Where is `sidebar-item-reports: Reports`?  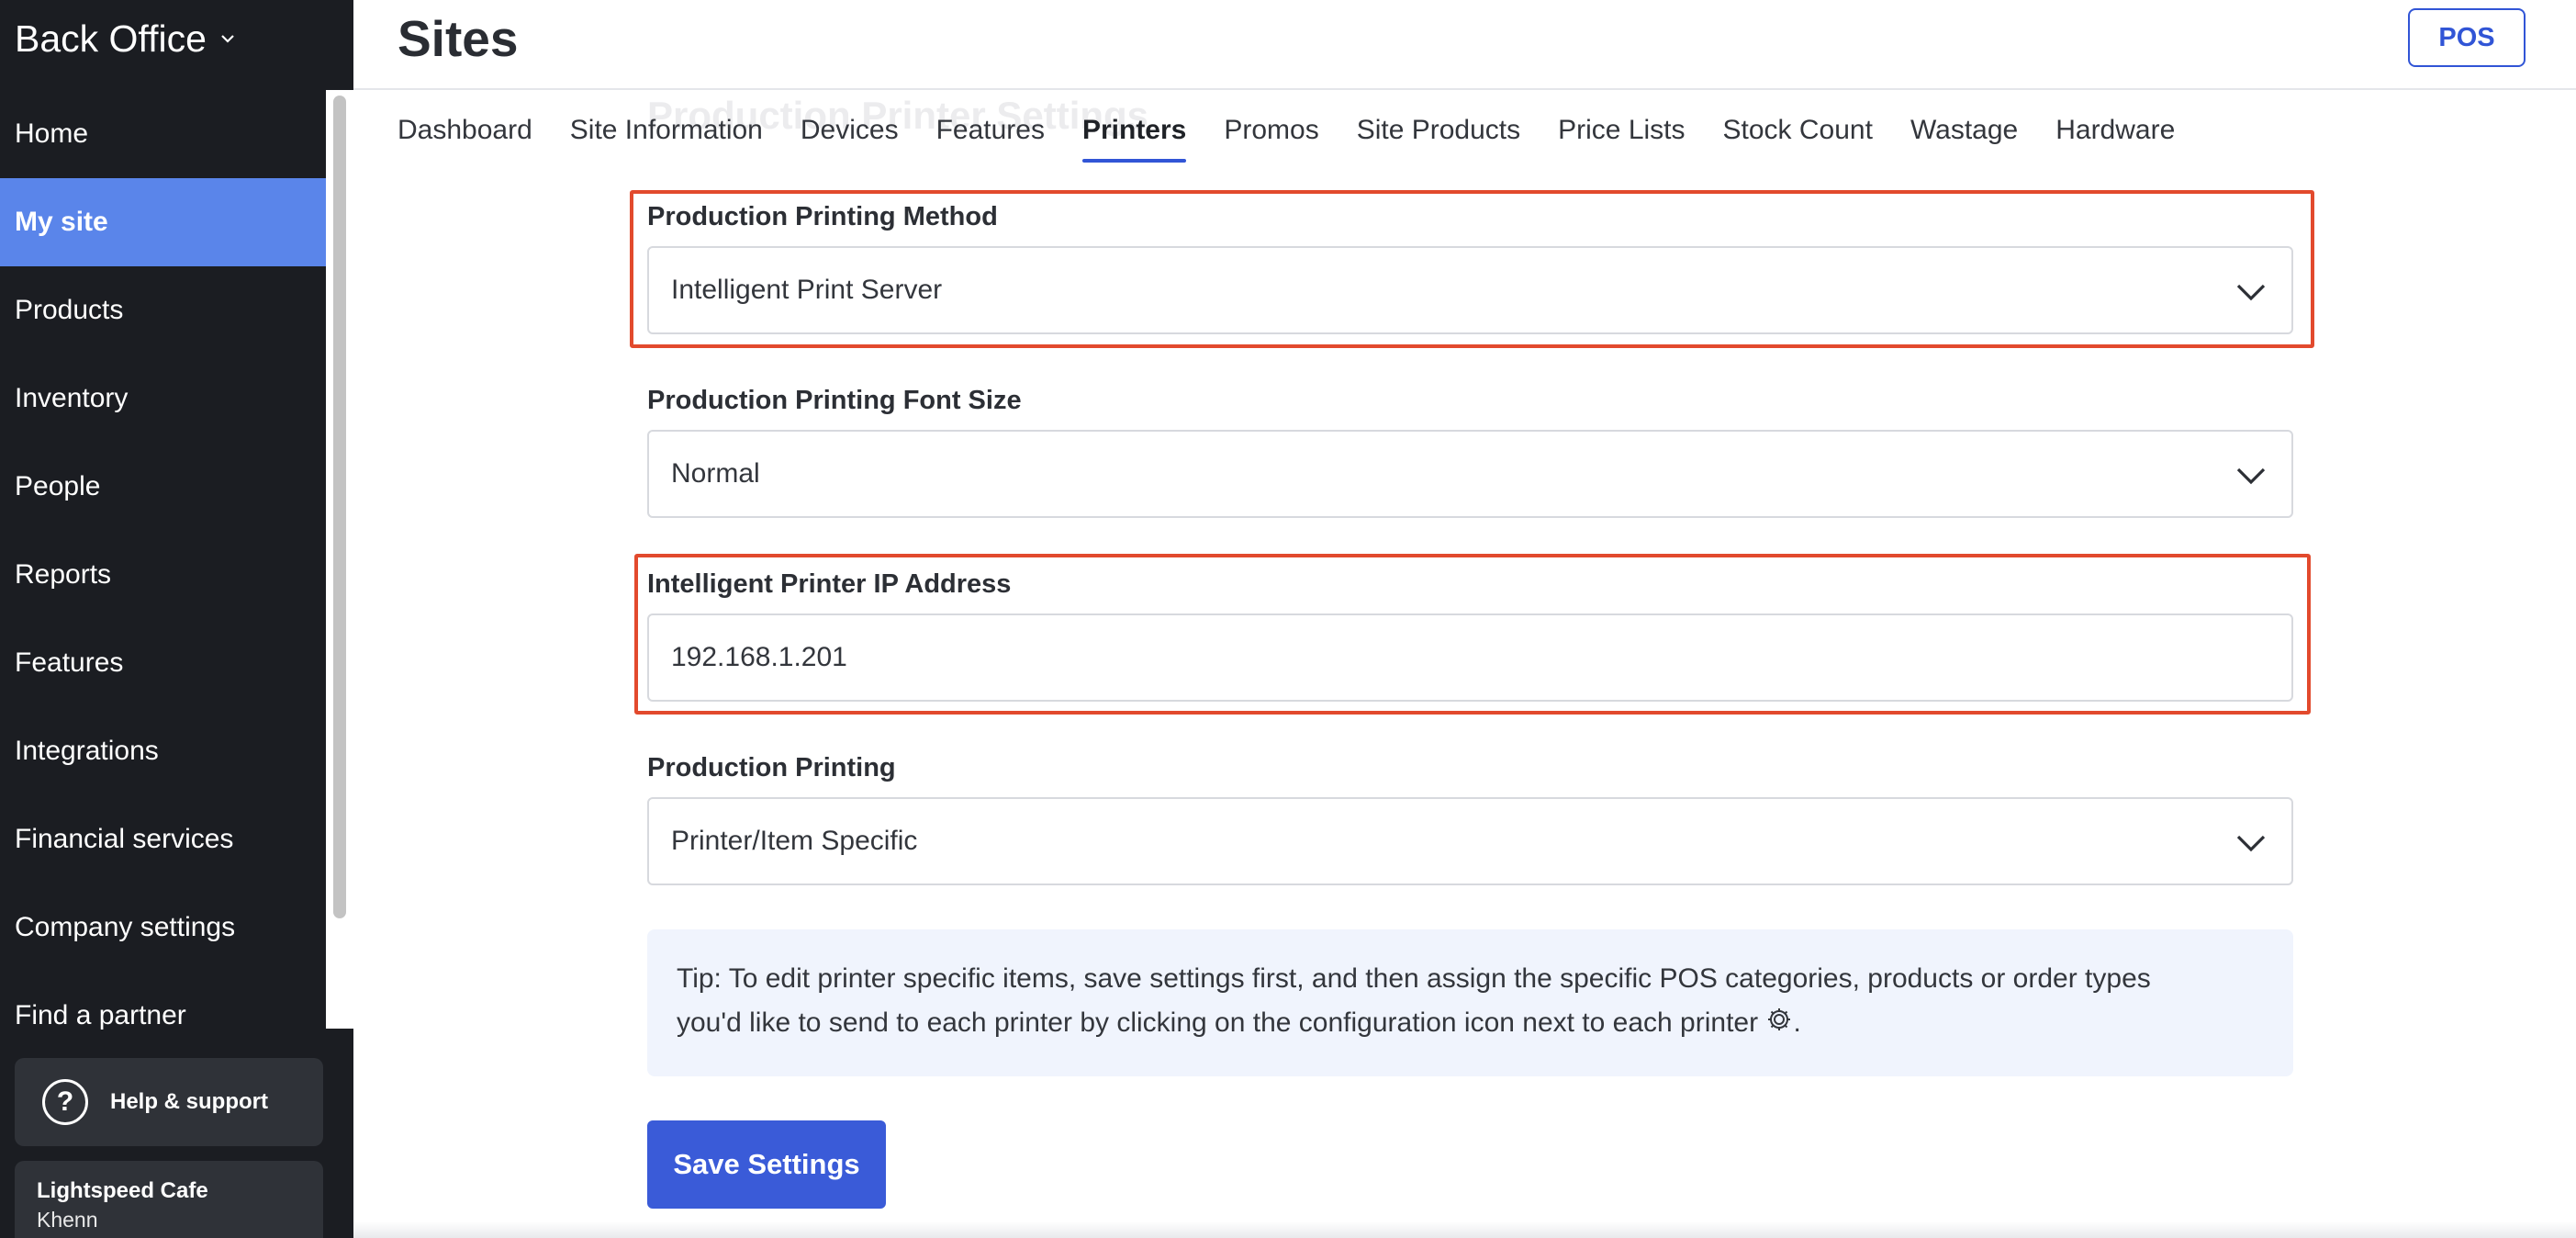
sidebar-item-reports: Reports is located at coordinates (163, 575).